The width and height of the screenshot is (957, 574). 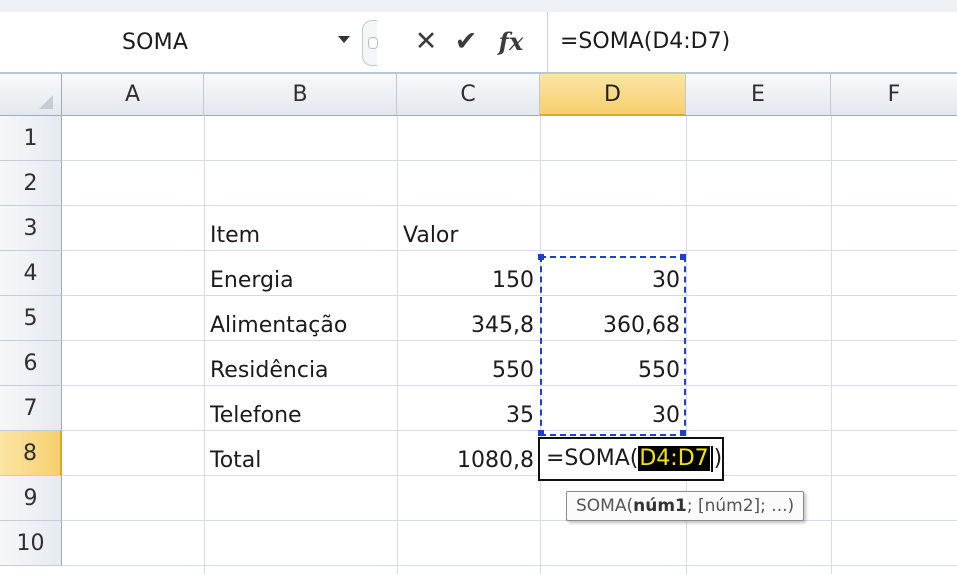 I want to click on edit-formula-suffix: ), so click(x=718, y=458).